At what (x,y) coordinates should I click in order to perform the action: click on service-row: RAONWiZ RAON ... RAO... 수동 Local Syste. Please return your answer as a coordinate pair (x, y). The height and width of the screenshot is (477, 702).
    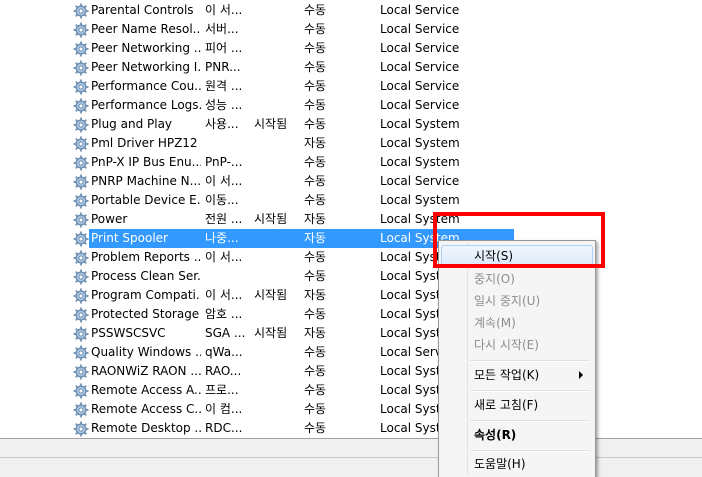
    Looking at the image, I should click on (351, 371).